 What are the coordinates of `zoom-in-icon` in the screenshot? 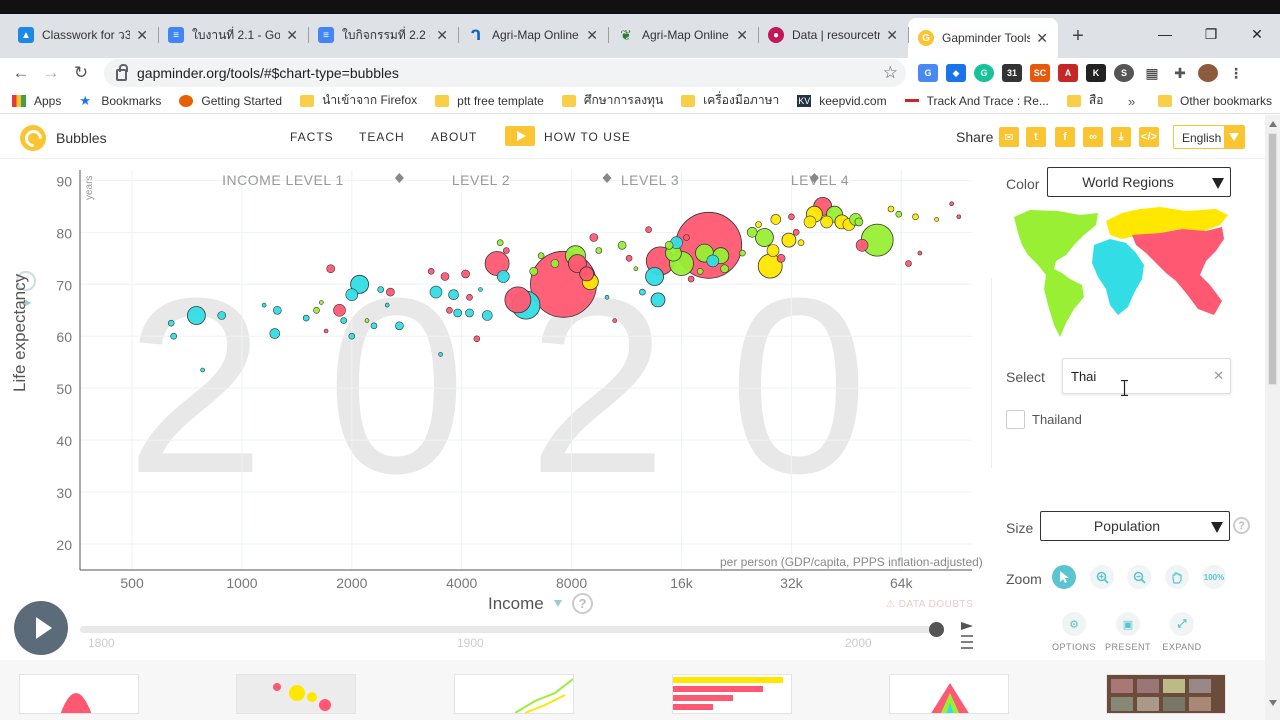 It's located at (1102, 577).